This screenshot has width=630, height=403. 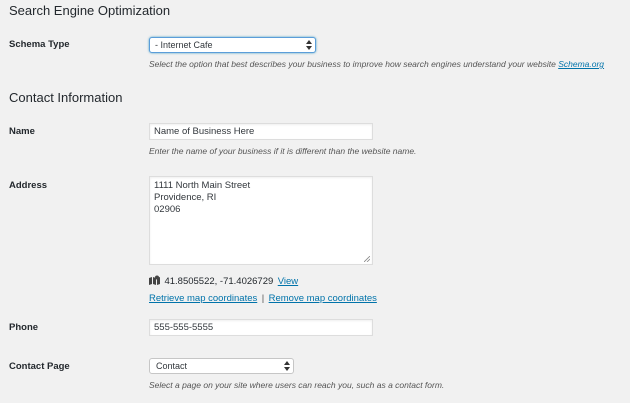 What do you see at coordinates (219, 281) in the screenshot?
I see `coordinates-value: 41.8505522, -71.4026729` at bounding box center [219, 281].